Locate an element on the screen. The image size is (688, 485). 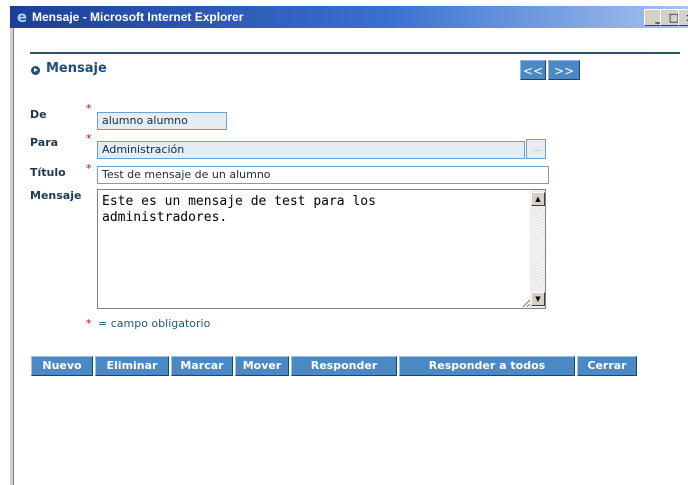
close-window-button: x is located at coordinates (683, 17).